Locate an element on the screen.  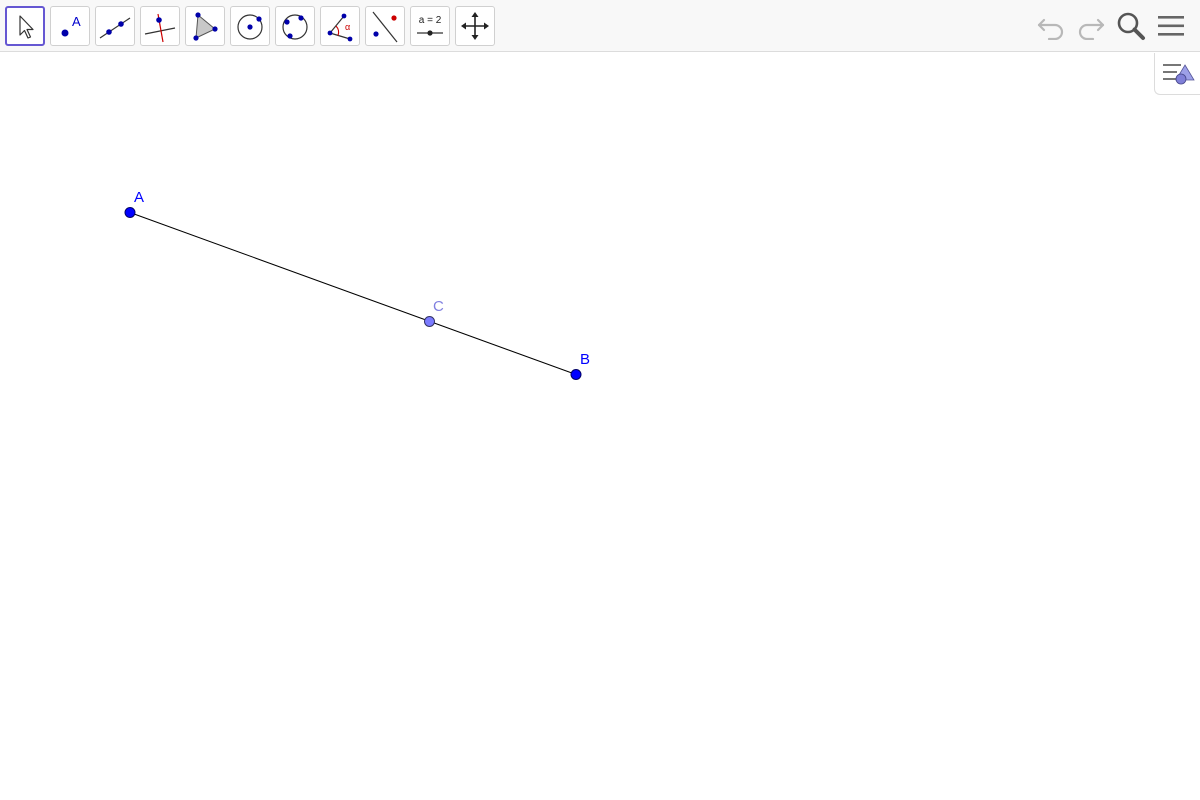
point-c-label: C is located at coordinates (438, 306).